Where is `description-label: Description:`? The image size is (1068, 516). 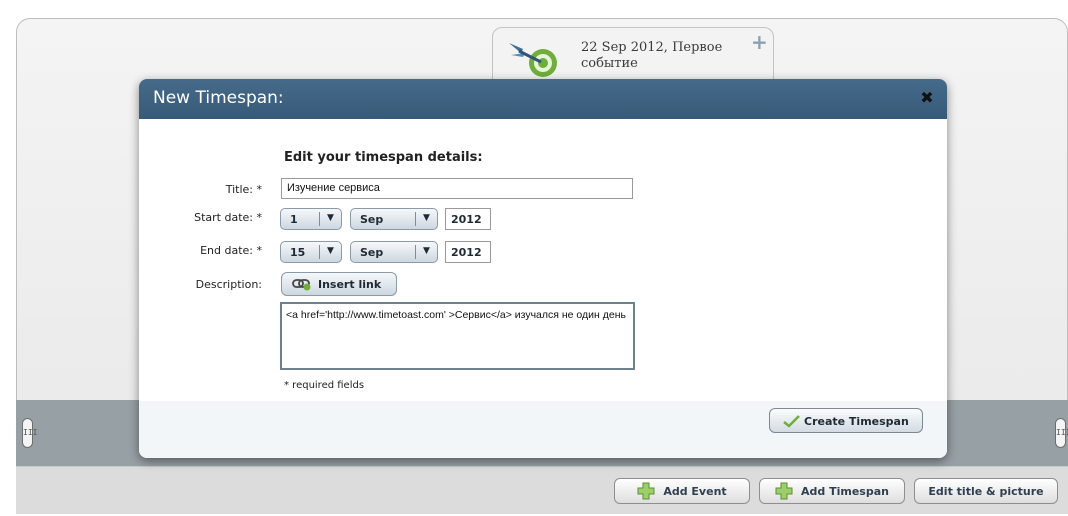
description-label: Description: is located at coordinates (228, 284).